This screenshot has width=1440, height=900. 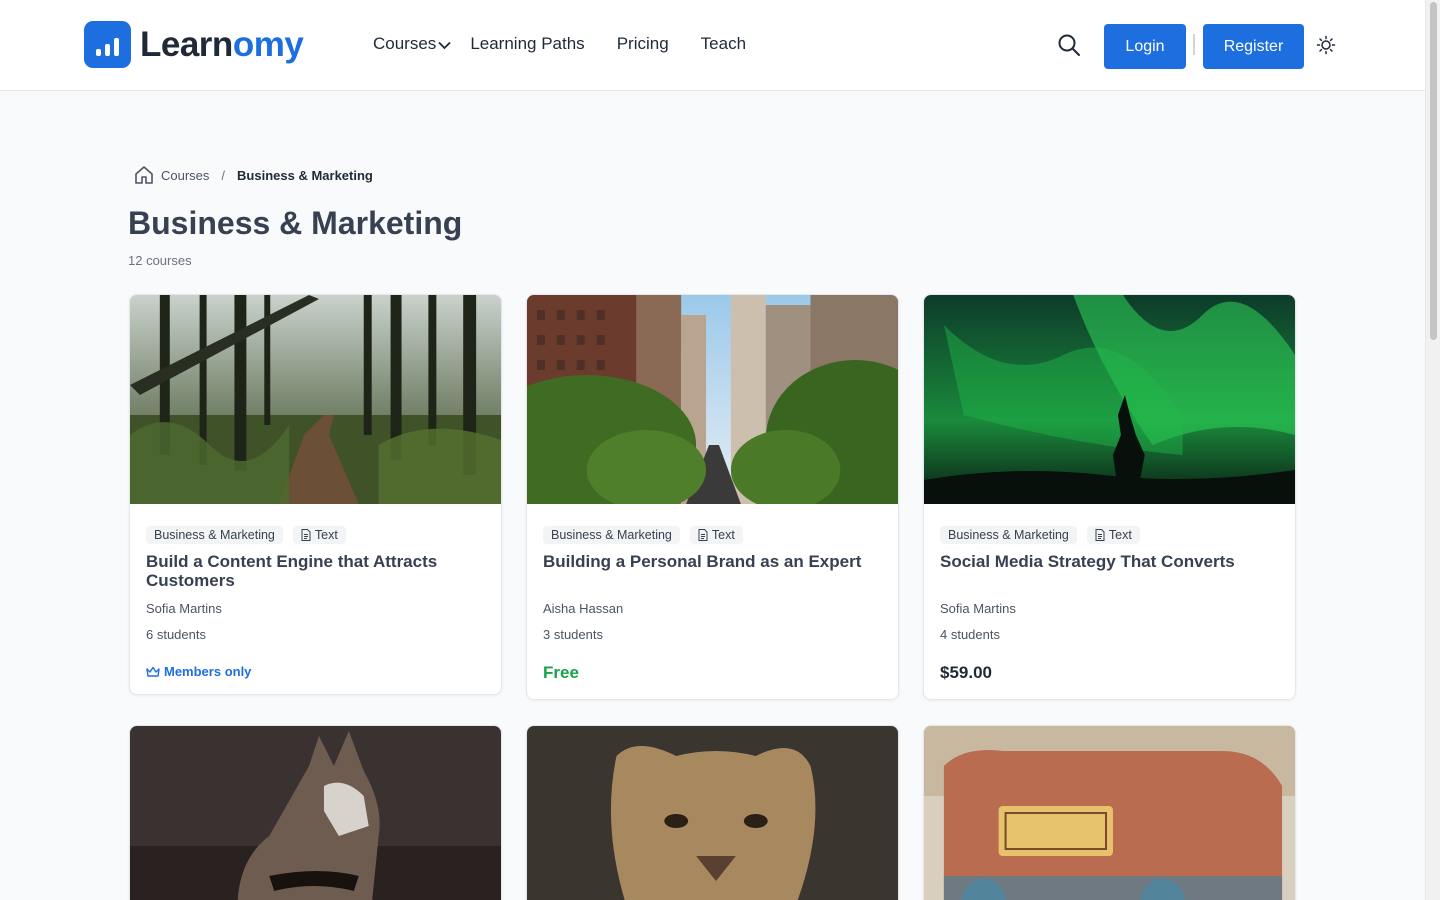 I want to click on course-image-tuk-tuk, so click(x=1109, y=813).